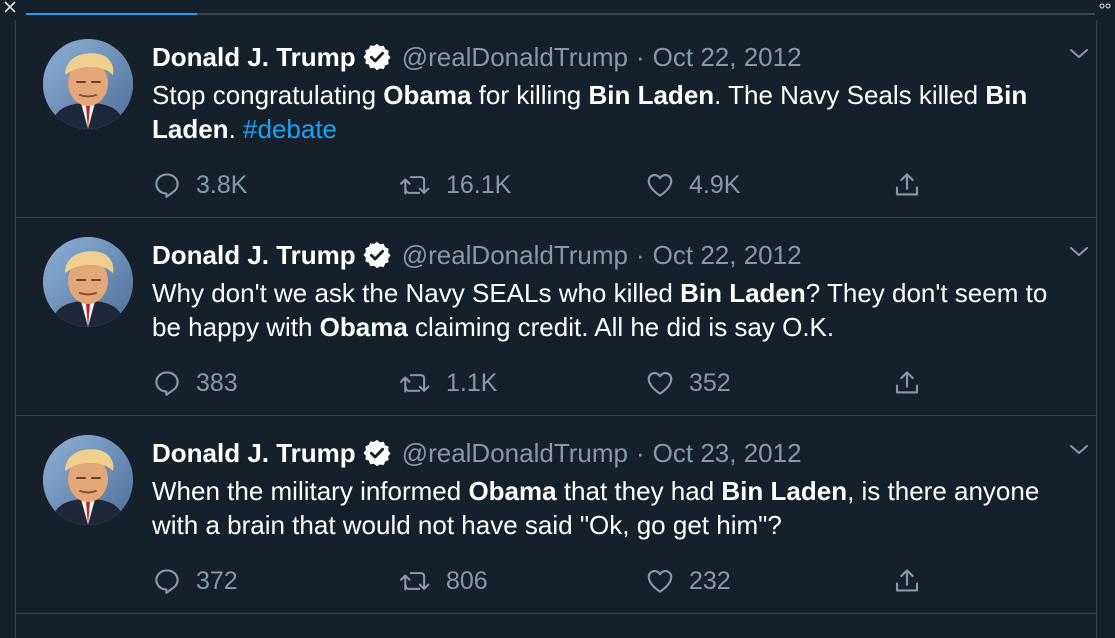 This screenshot has height=638, width=1115. What do you see at coordinates (467, 580) in the screenshot?
I see `retweet-count: 806` at bounding box center [467, 580].